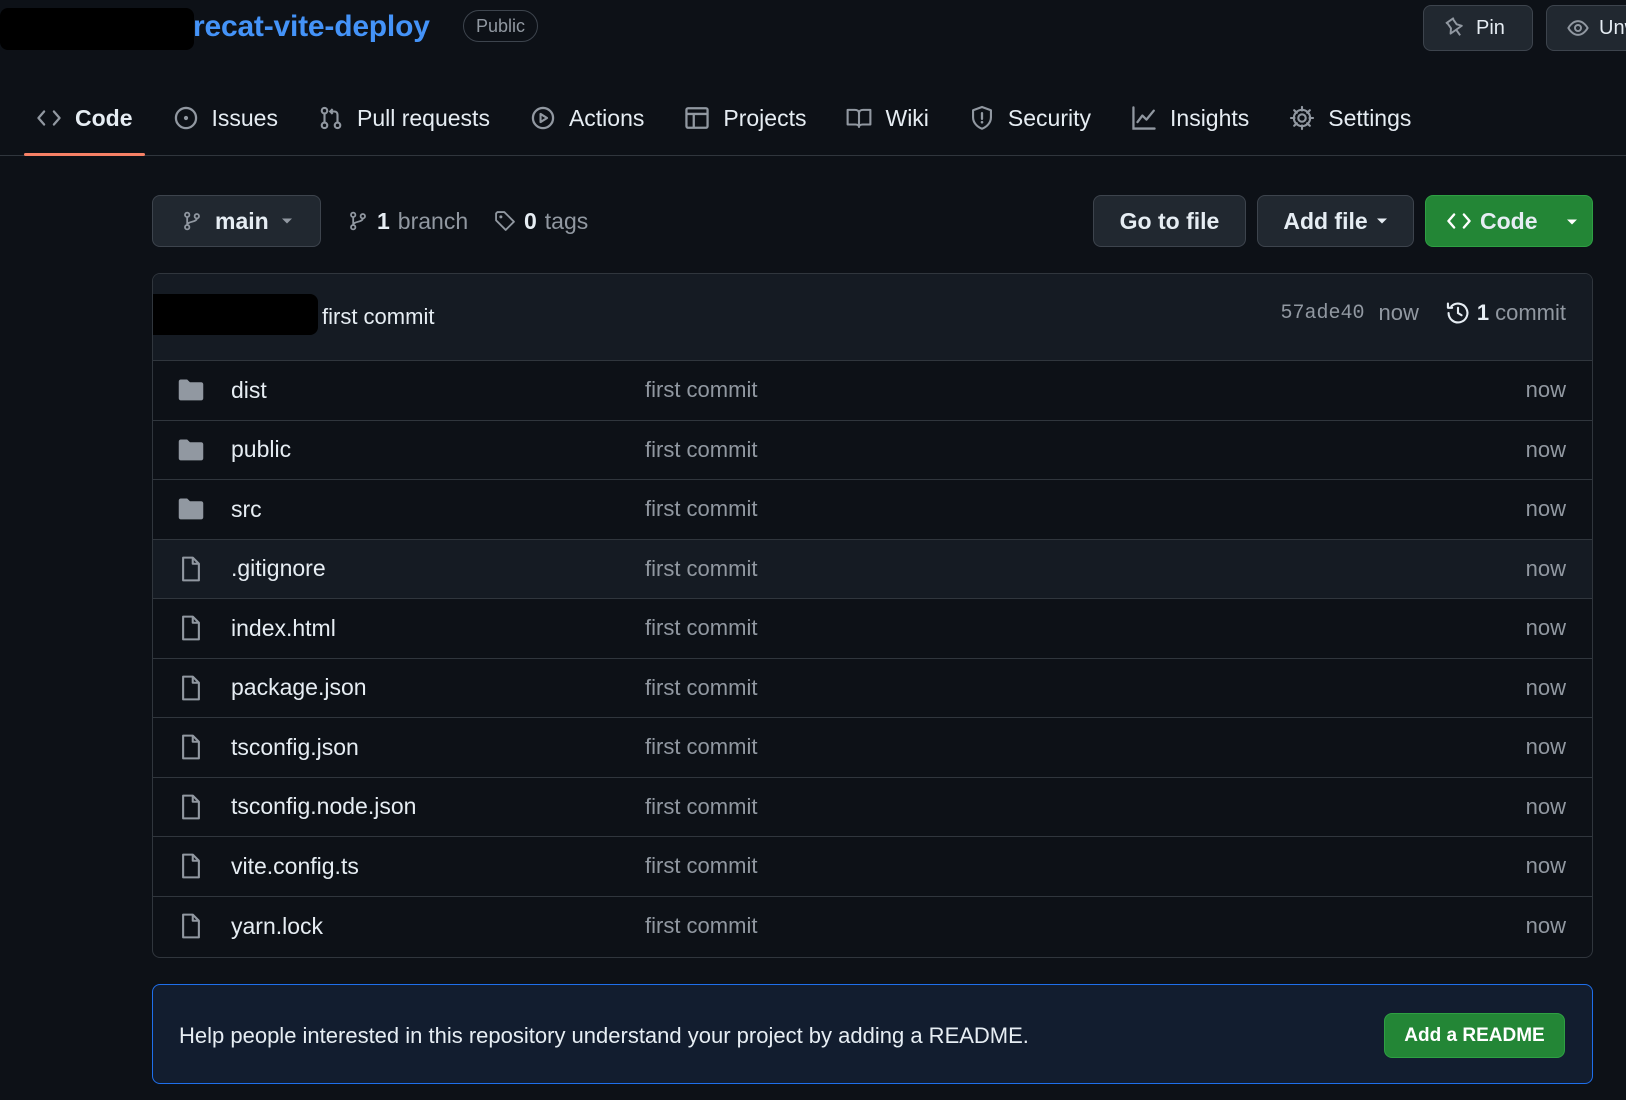 The height and width of the screenshot is (1100, 1626). Describe the element at coordinates (1530, 312) in the screenshot. I see `commit-count-word: commit` at that location.